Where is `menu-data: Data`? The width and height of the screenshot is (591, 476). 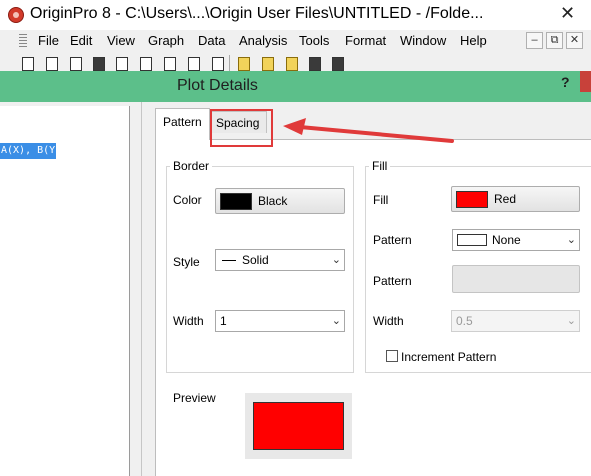 menu-data: Data is located at coordinates (211, 40).